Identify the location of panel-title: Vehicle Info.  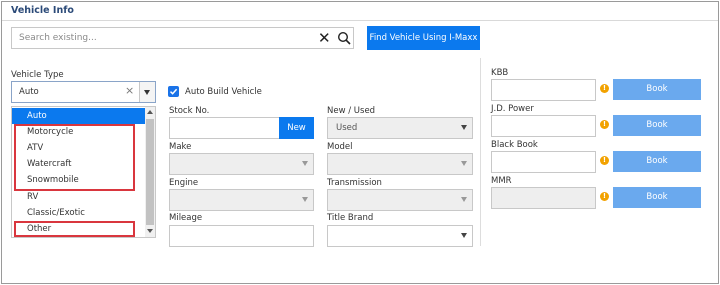
(42, 10).